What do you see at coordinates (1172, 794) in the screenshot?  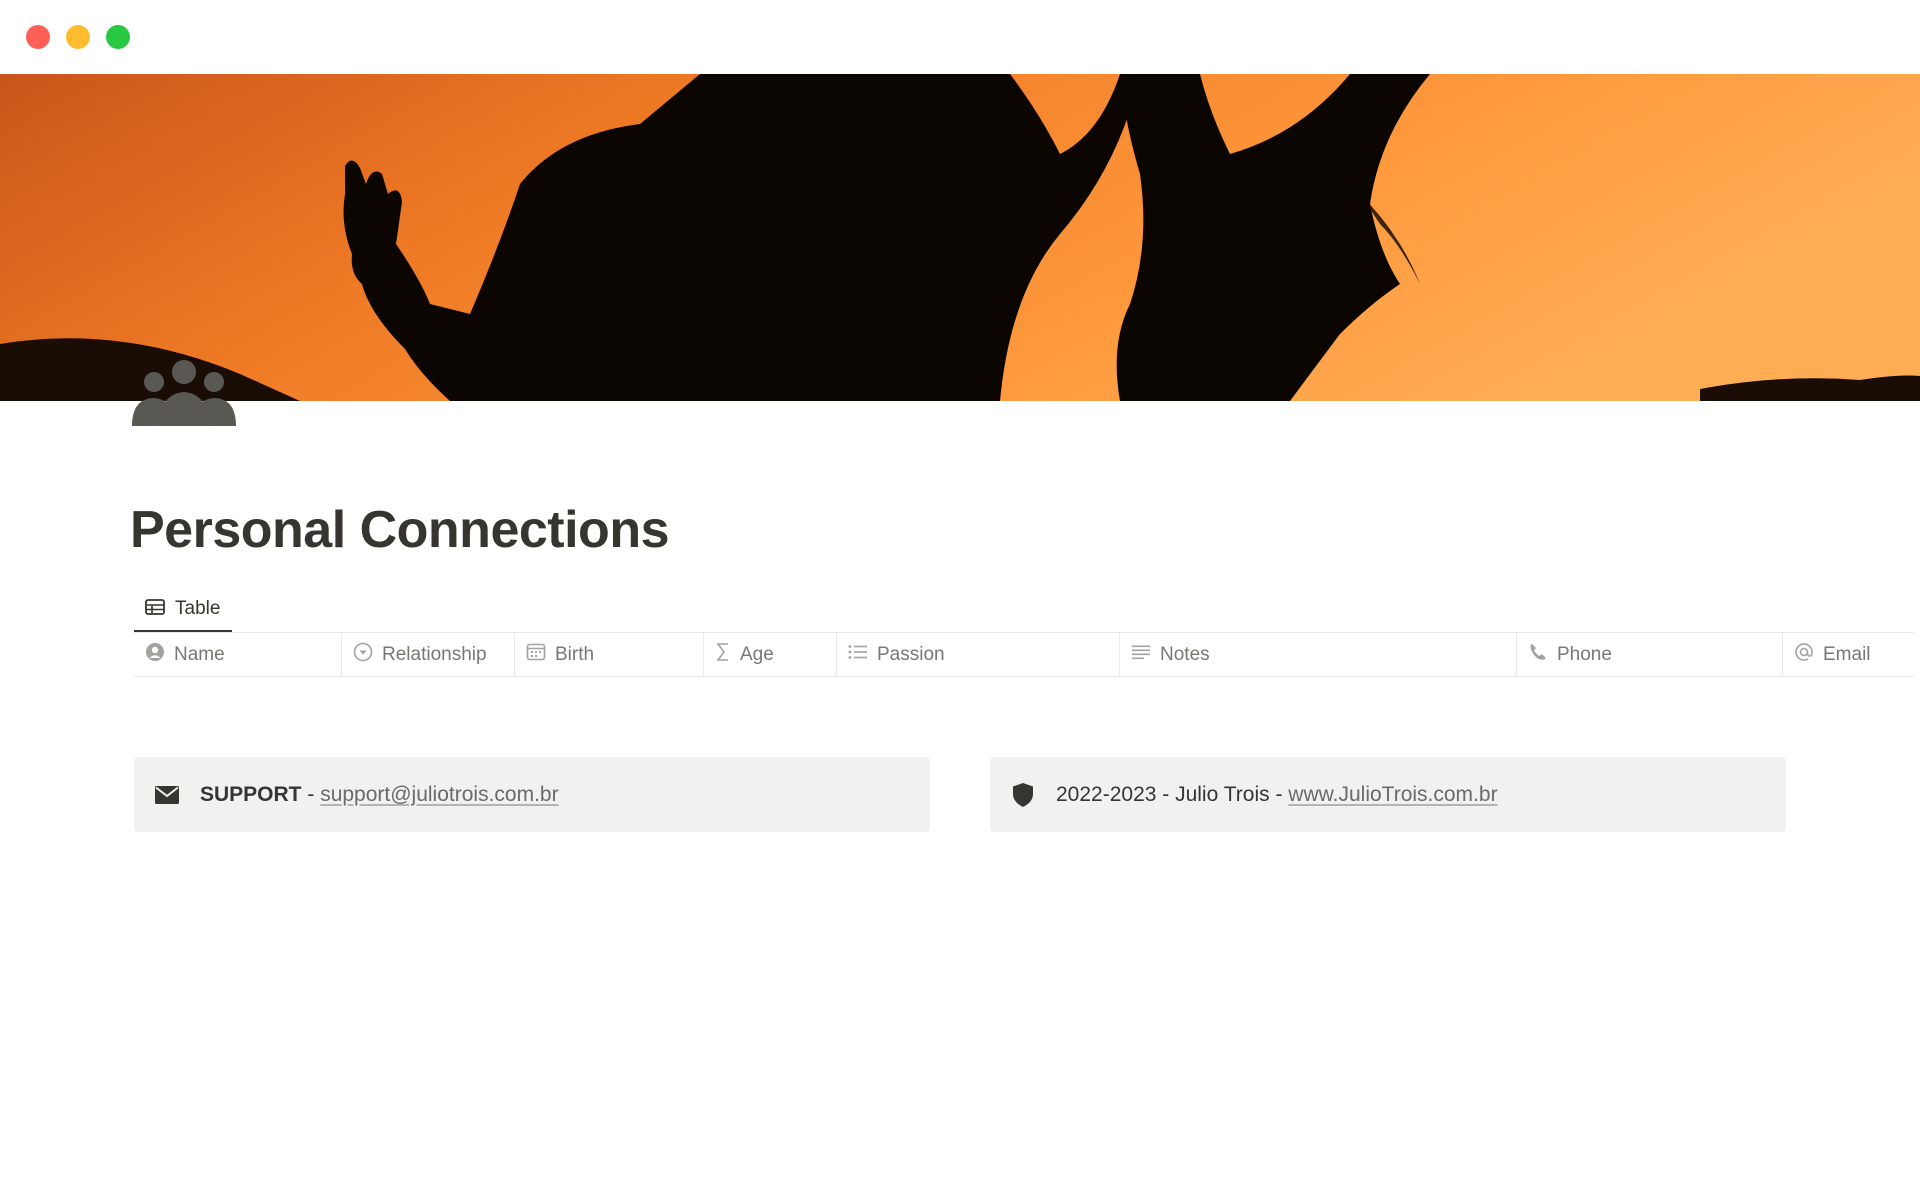 I see `credit-label: 2022-2023 - Julio Trois -` at bounding box center [1172, 794].